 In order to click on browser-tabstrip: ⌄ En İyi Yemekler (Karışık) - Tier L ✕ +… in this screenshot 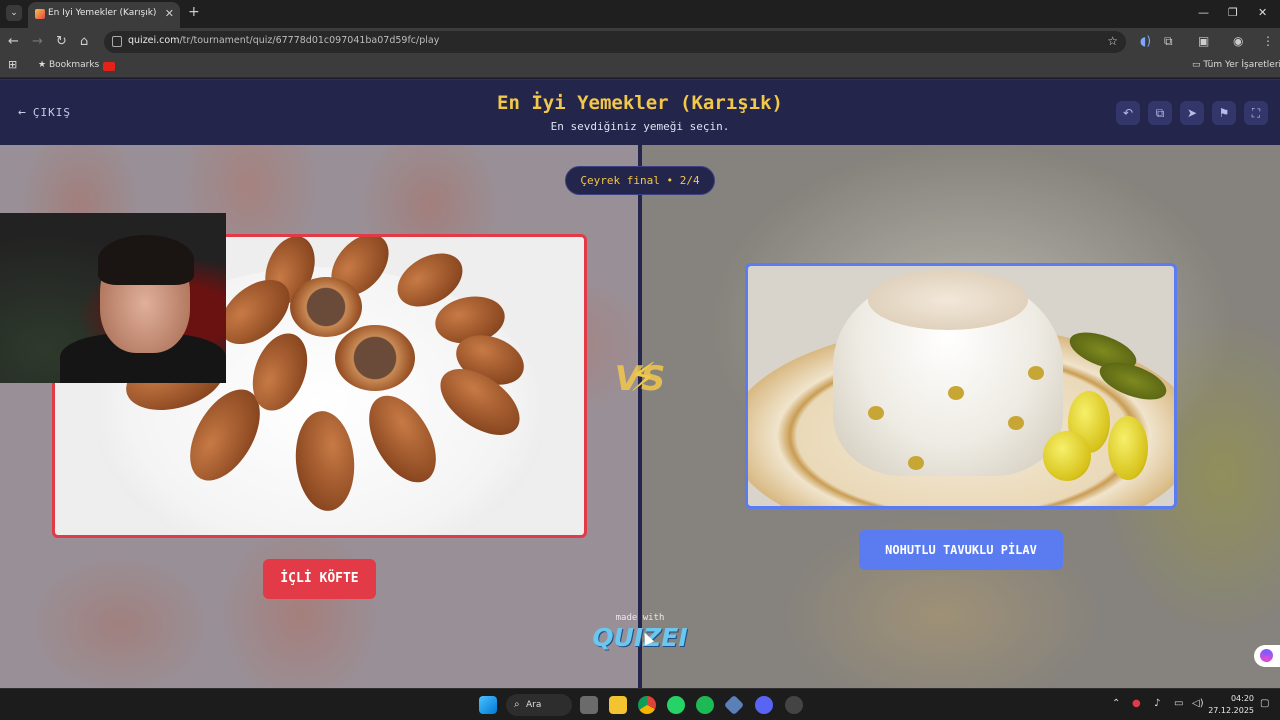, I will do `click(640, 14)`.